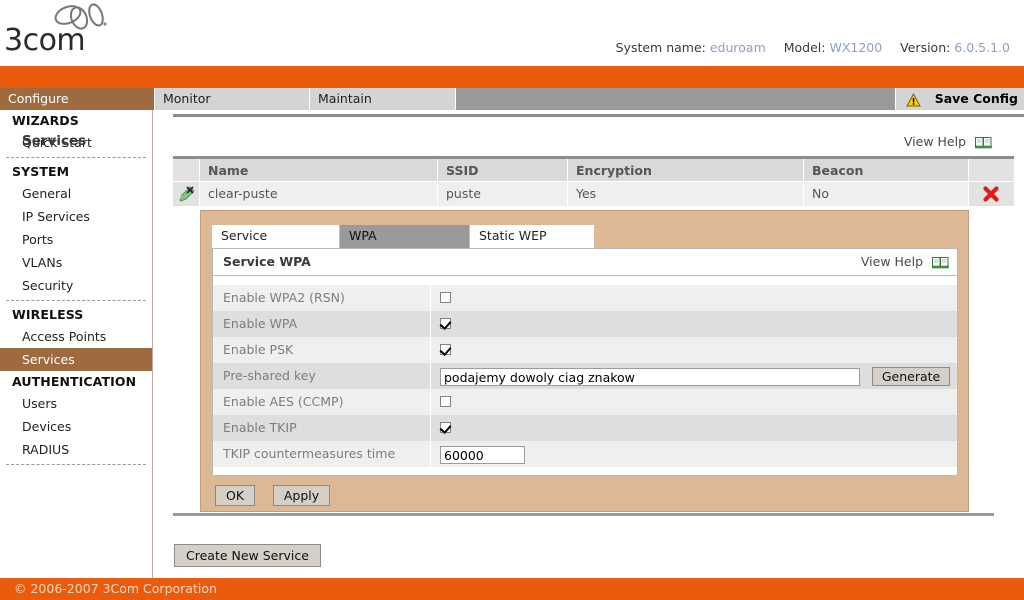  What do you see at coordinates (593, 194) in the screenshot?
I see `table-row: clear-puste puste Yes No` at bounding box center [593, 194].